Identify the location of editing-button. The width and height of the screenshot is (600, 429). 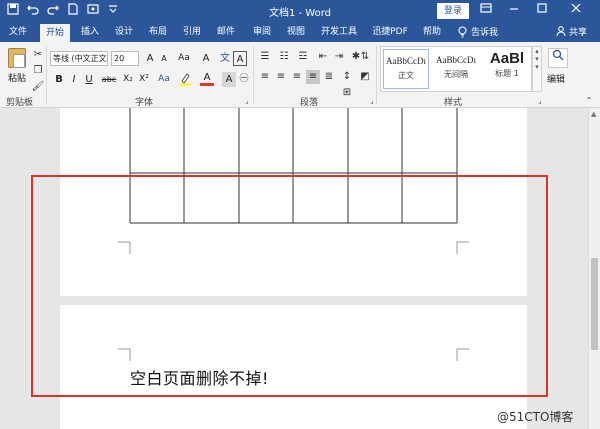
(558, 58).